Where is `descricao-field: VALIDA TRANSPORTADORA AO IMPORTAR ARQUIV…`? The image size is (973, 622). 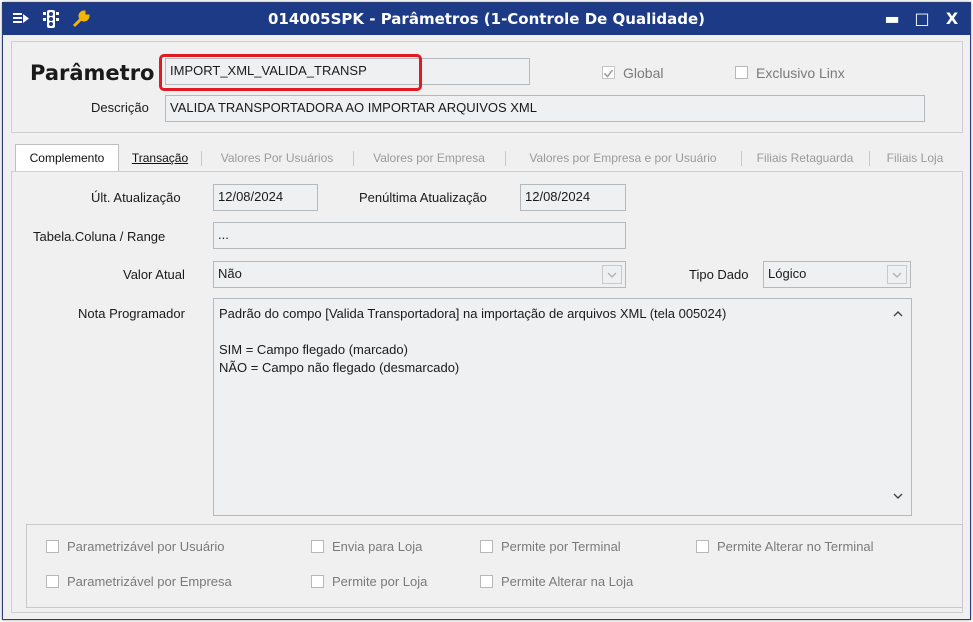 descricao-field: VALIDA TRANSPORTADORA AO IMPORTAR ARQUIV… is located at coordinates (545, 108).